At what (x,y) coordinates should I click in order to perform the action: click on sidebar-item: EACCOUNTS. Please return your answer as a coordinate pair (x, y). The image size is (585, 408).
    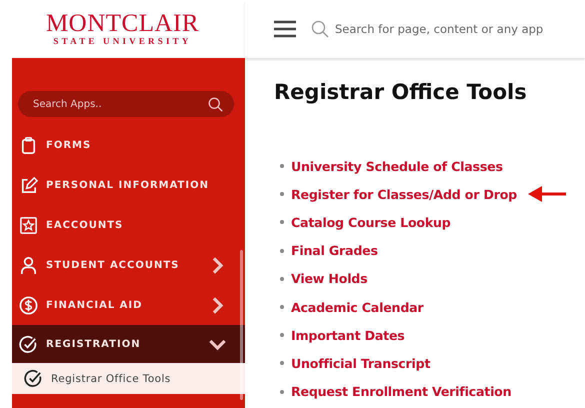
    Looking at the image, I should click on (128, 225).